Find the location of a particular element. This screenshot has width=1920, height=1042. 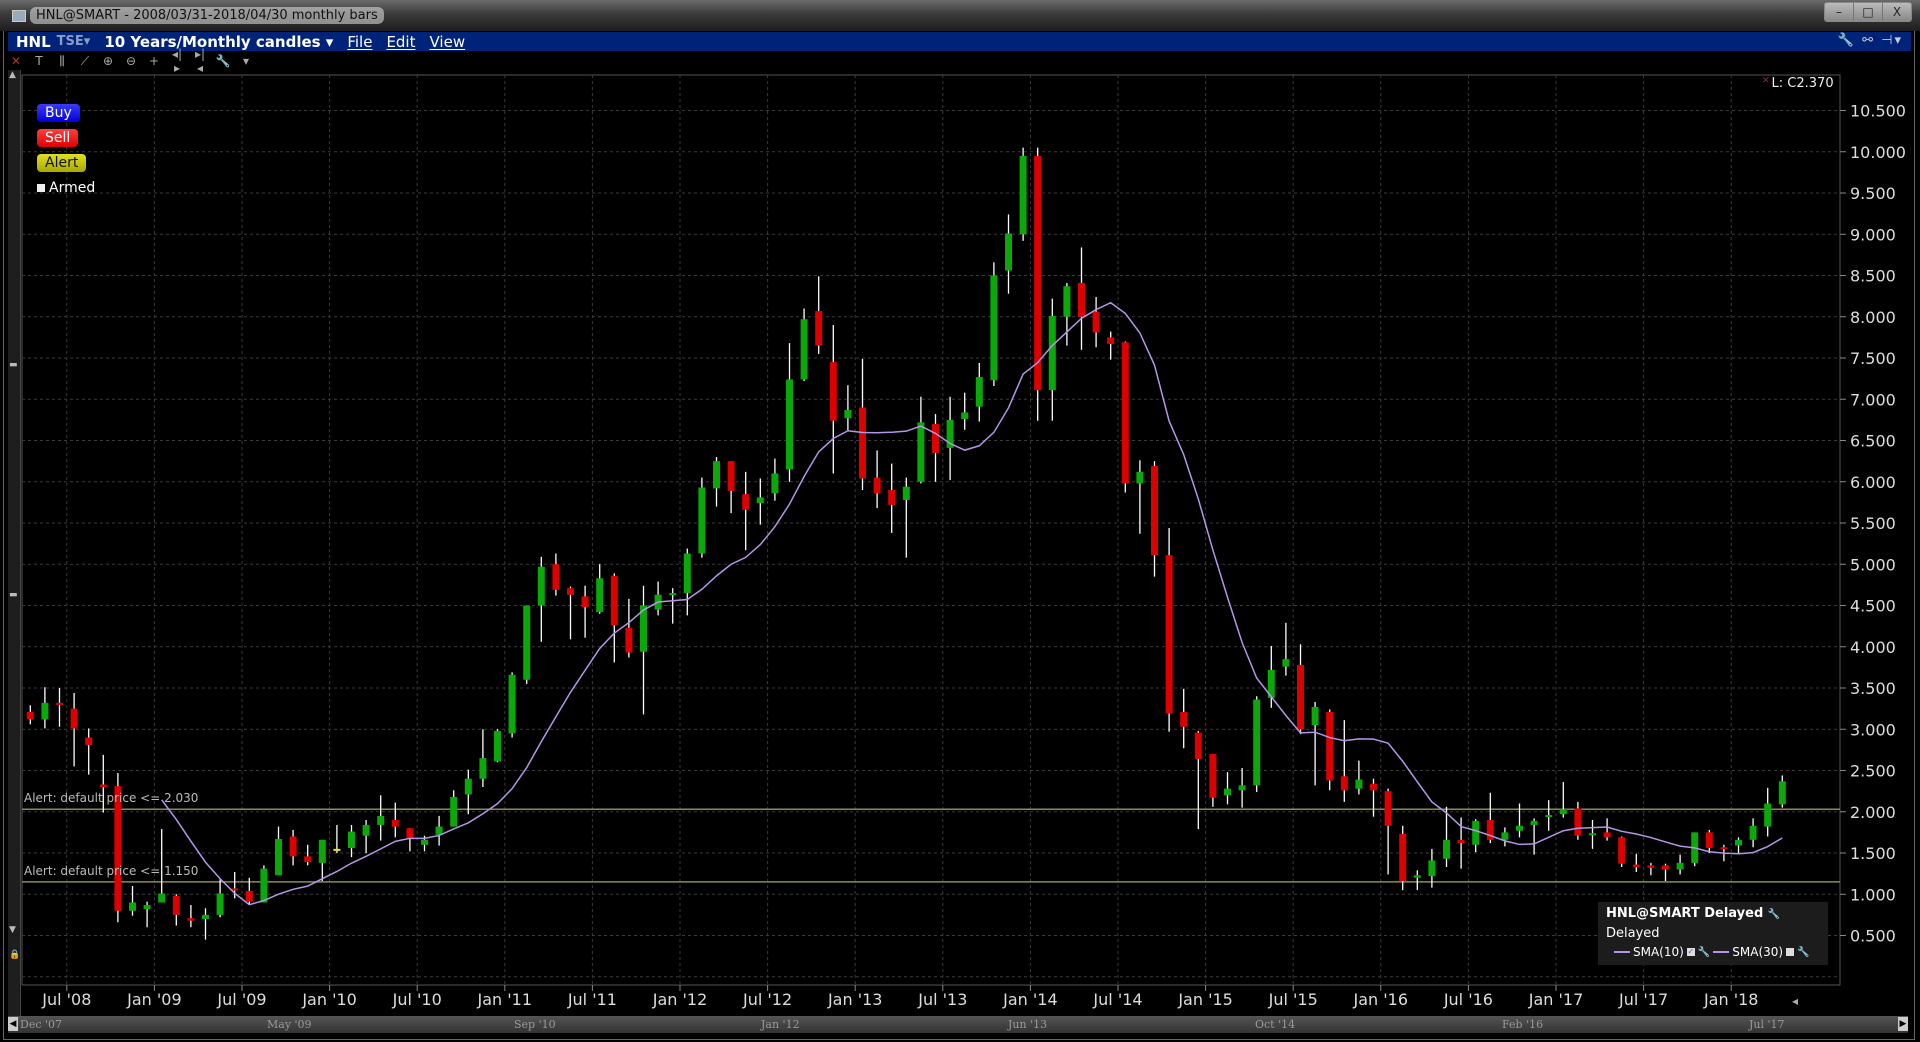

close-readout-icon: ✕ is located at coordinates (1766, 81).